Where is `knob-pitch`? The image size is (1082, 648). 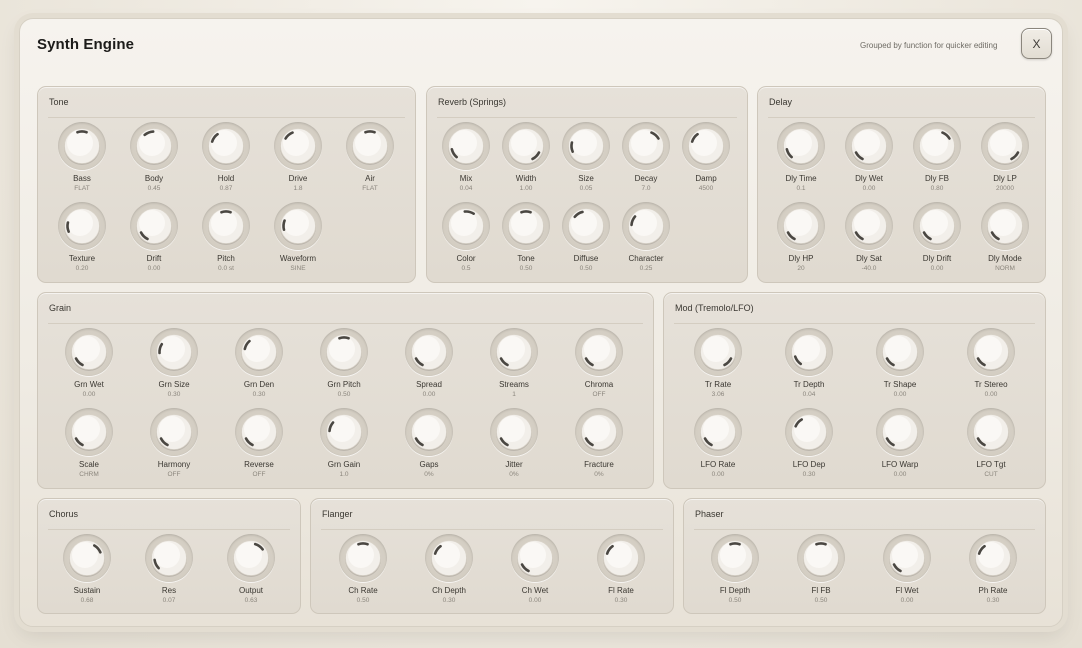
knob-pitch is located at coordinates (226, 226).